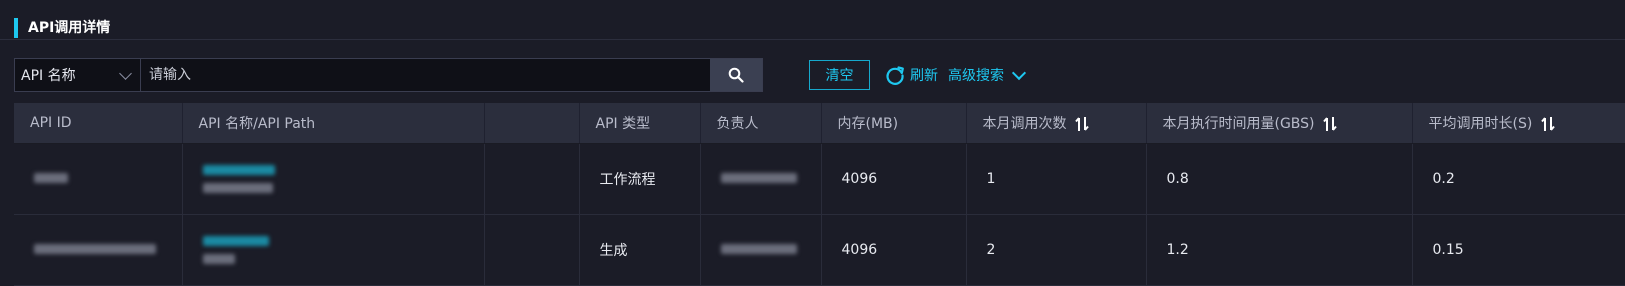 The height and width of the screenshot is (286, 1625). What do you see at coordinates (1056, 250) in the screenshot?
I see `cell-monthly-calls: 2` at bounding box center [1056, 250].